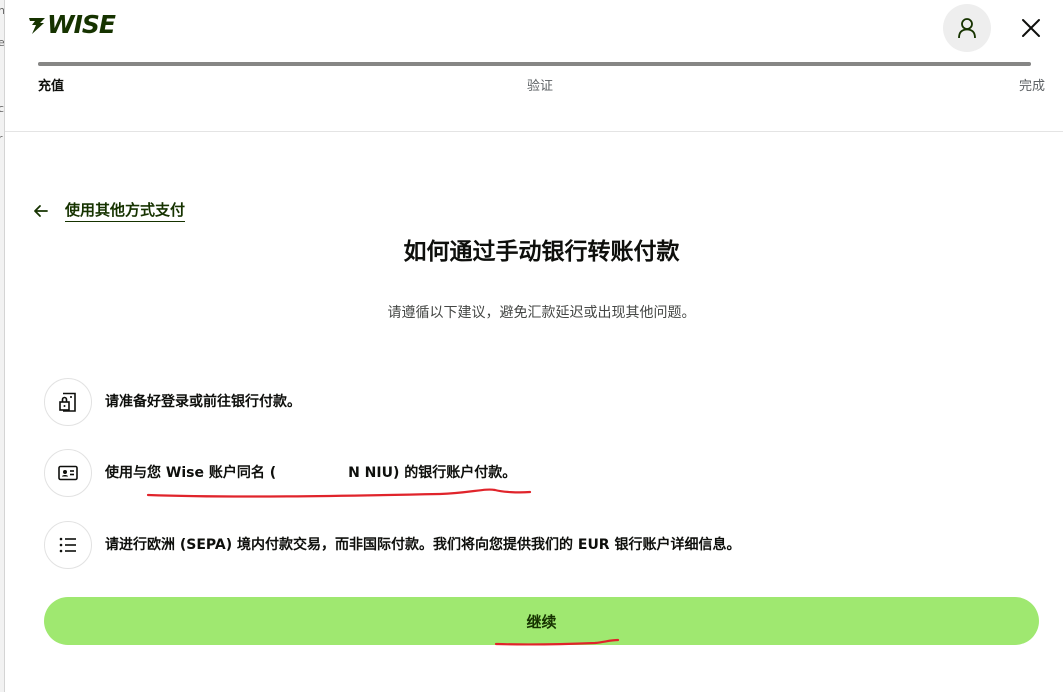 This screenshot has width=1063, height=692. I want to click on pay-another-way-link: 使用其他方式支付, so click(109, 211).